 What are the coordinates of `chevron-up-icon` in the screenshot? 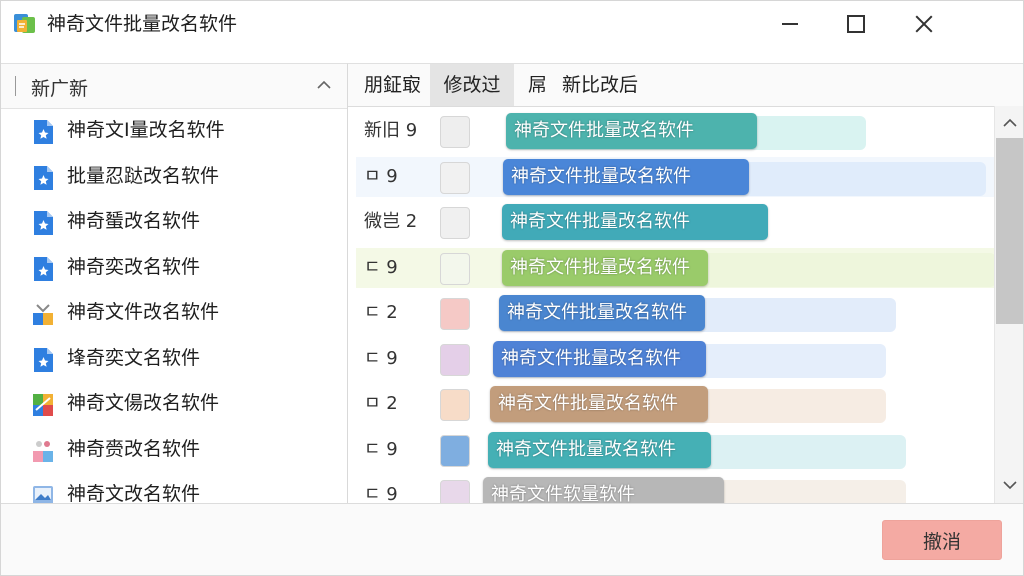 It's located at (324, 85).